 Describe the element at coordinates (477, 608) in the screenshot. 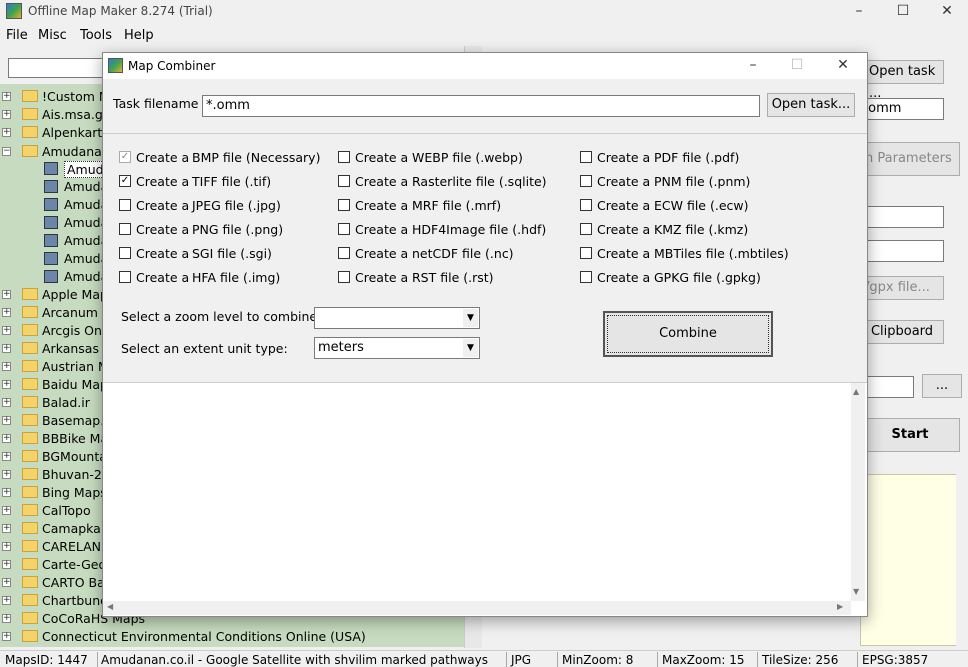

I see `log-horizontal-scrollbar: ◀ ▶` at that location.